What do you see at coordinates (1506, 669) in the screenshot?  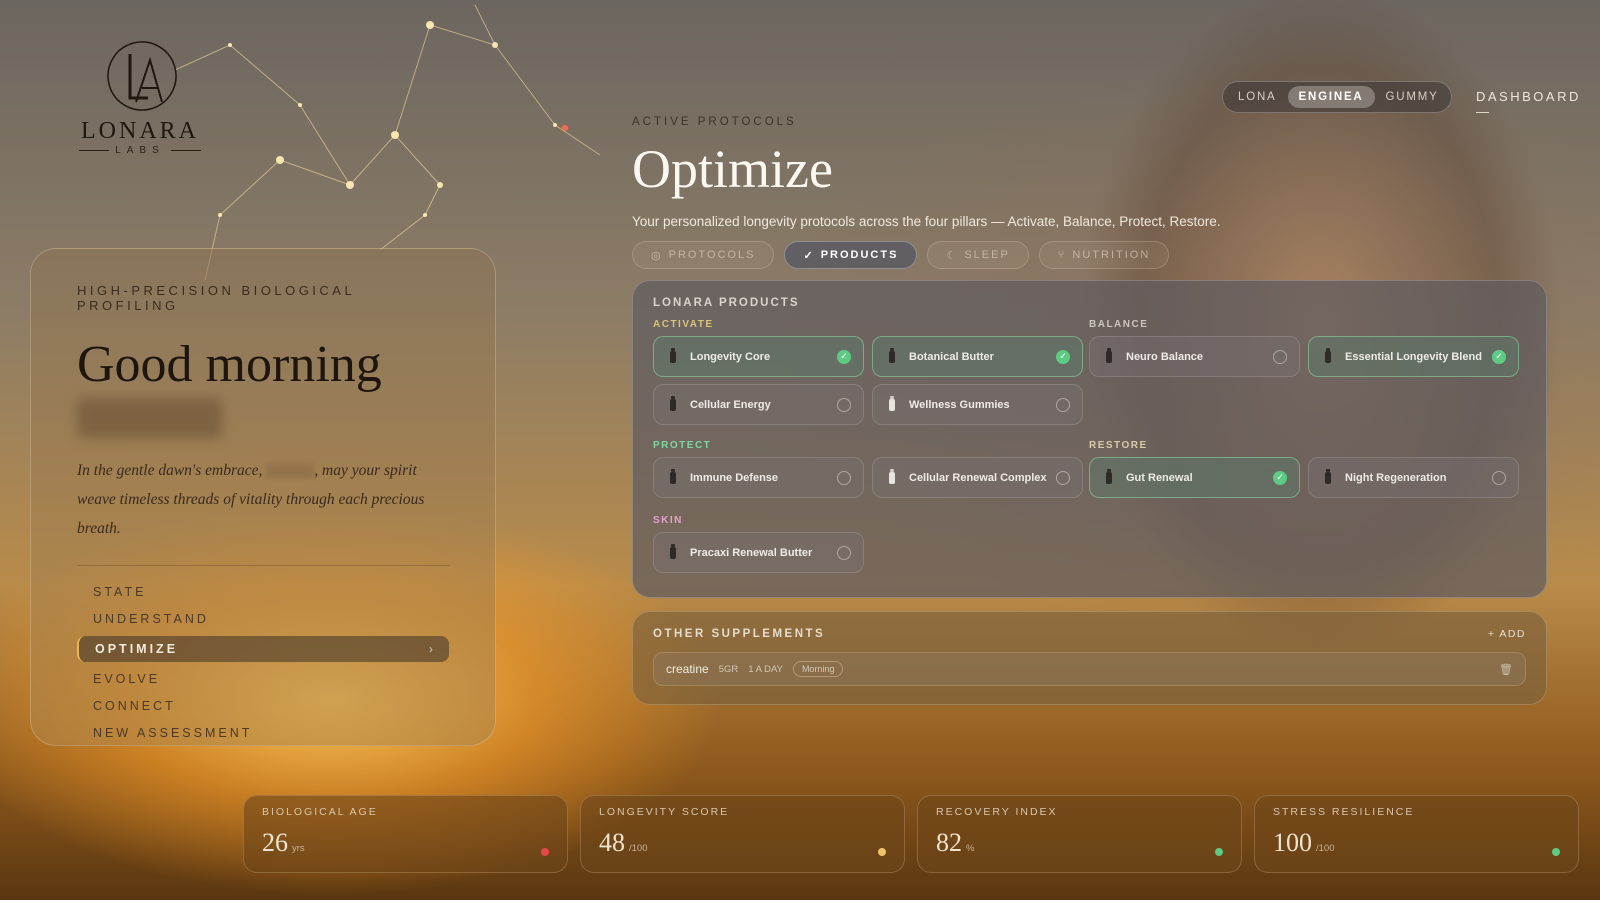 I see `trash-icon: 🗑` at bounding box center [1506, 669].